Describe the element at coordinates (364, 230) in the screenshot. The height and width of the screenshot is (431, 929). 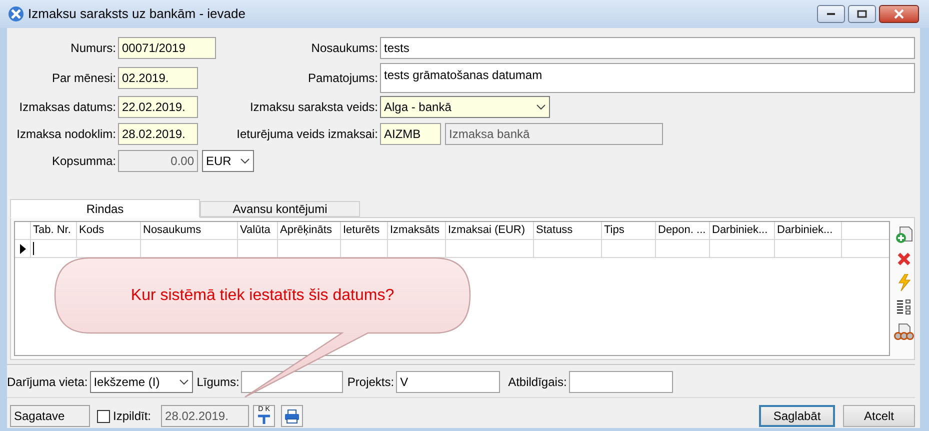
I see `column-header: Ieturēts` at that location.